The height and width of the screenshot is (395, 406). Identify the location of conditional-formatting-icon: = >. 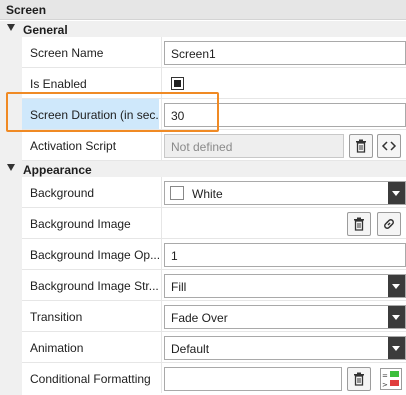
(390, 380).